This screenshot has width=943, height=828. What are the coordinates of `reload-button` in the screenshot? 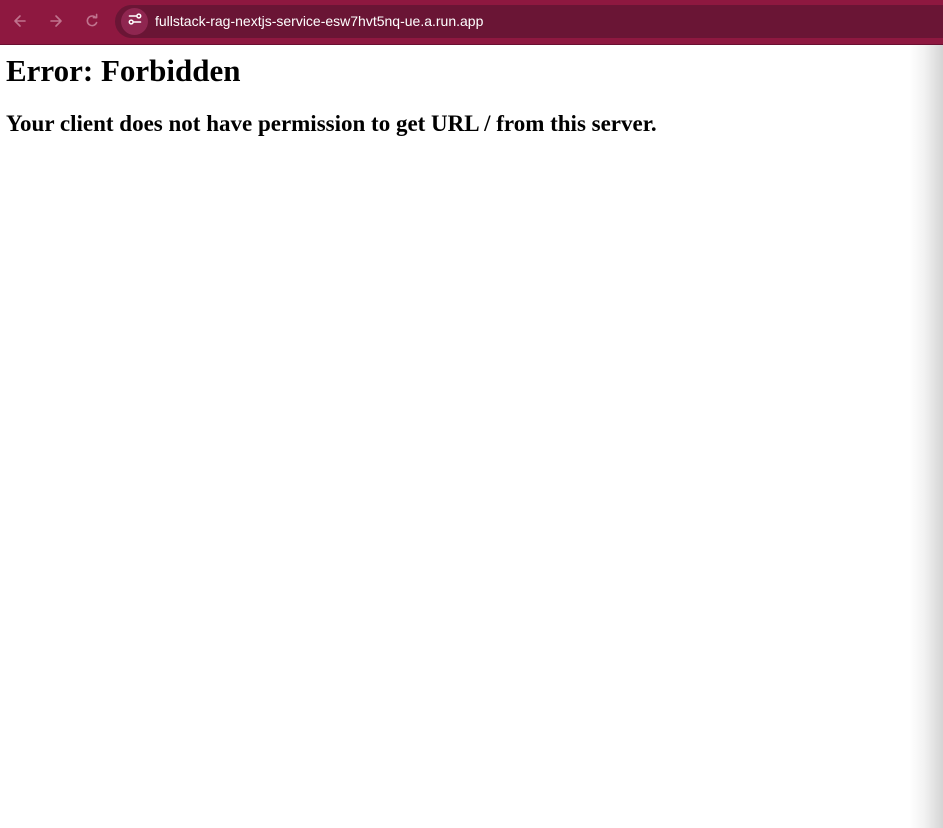 It's located at (92, 21).